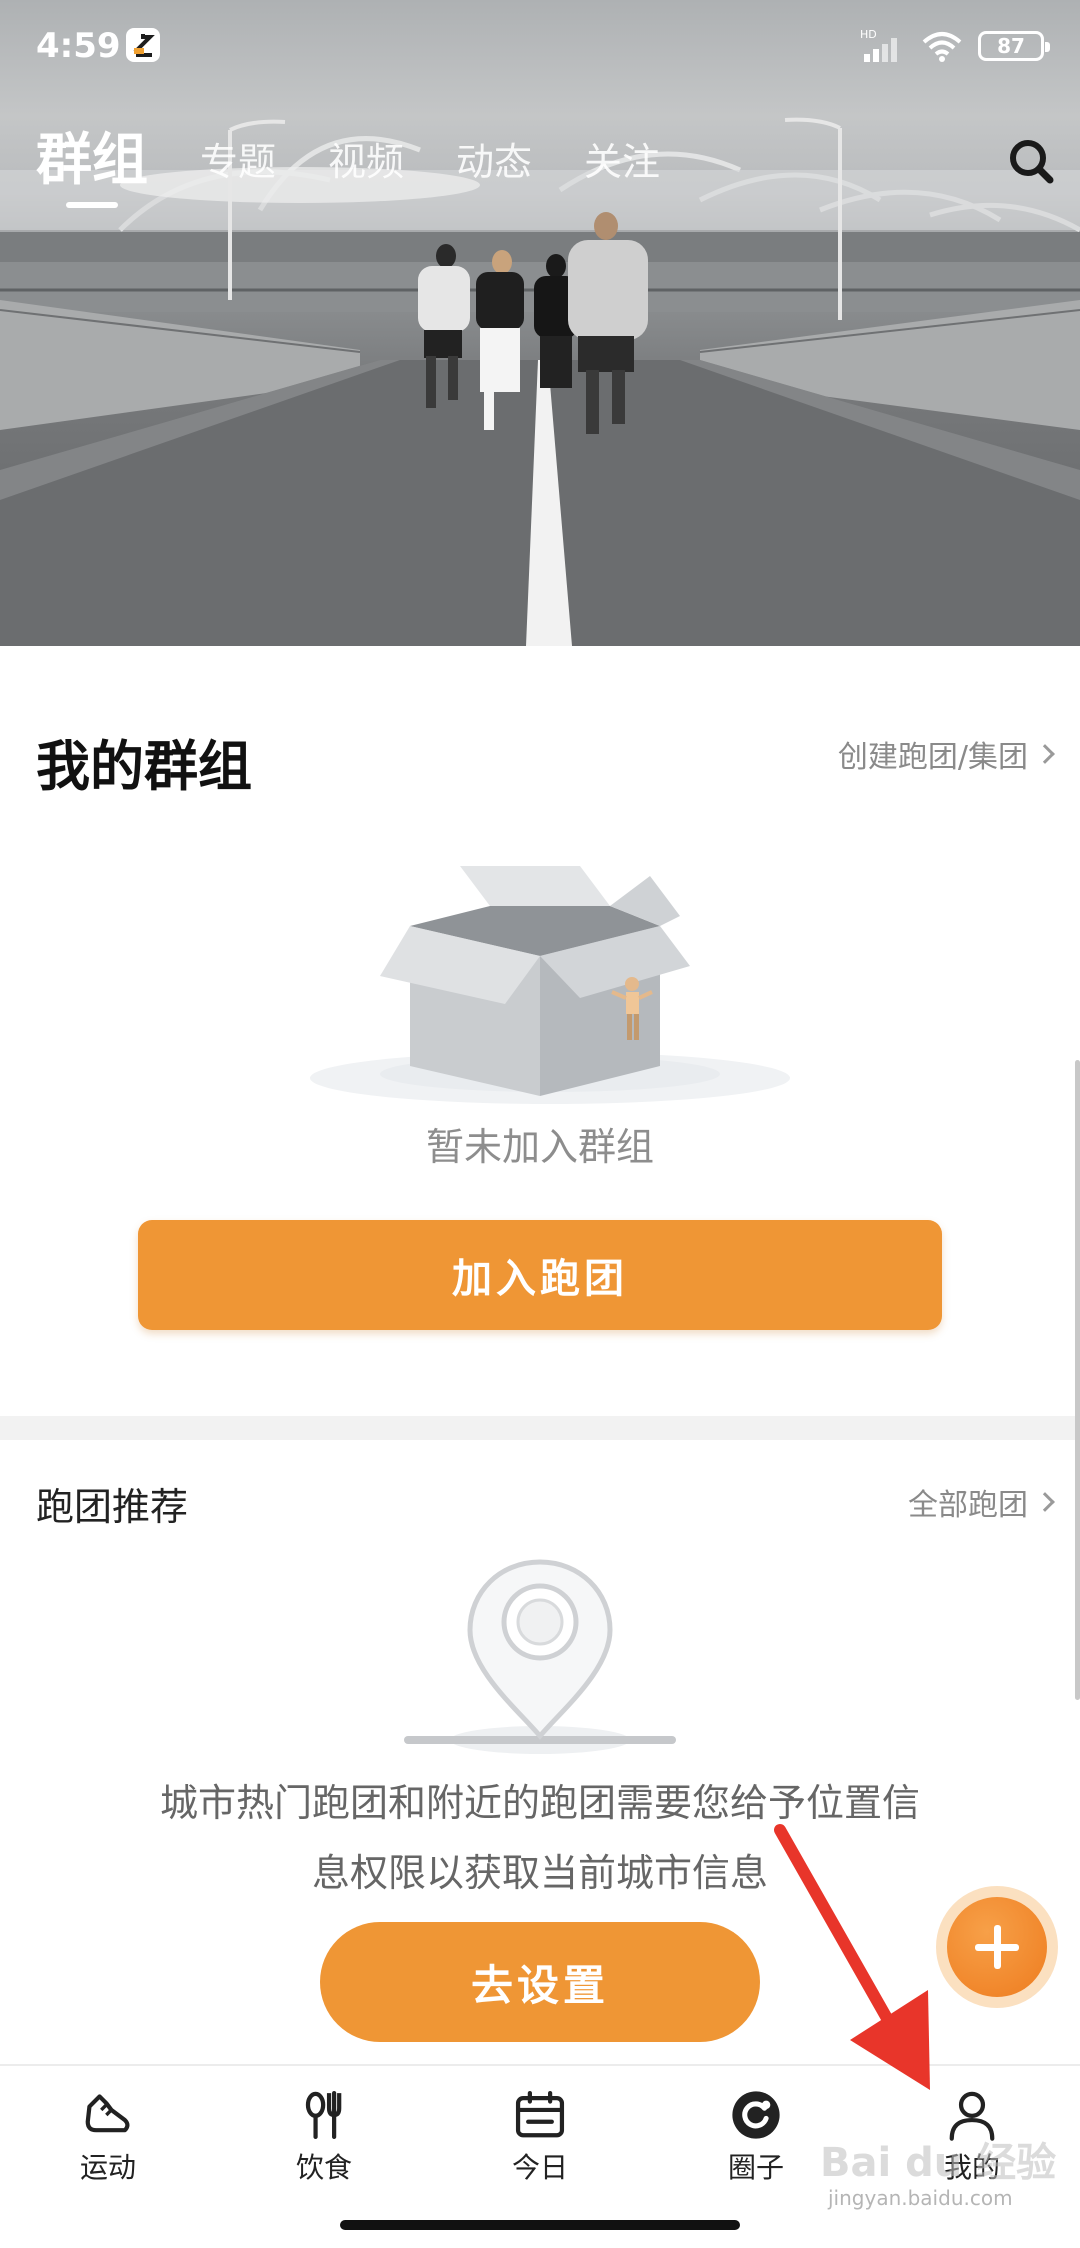  Describe the element at coordinates (539, 1147) in the screenshot. I see `empty-state-text: 暂未加入群组` at that location.